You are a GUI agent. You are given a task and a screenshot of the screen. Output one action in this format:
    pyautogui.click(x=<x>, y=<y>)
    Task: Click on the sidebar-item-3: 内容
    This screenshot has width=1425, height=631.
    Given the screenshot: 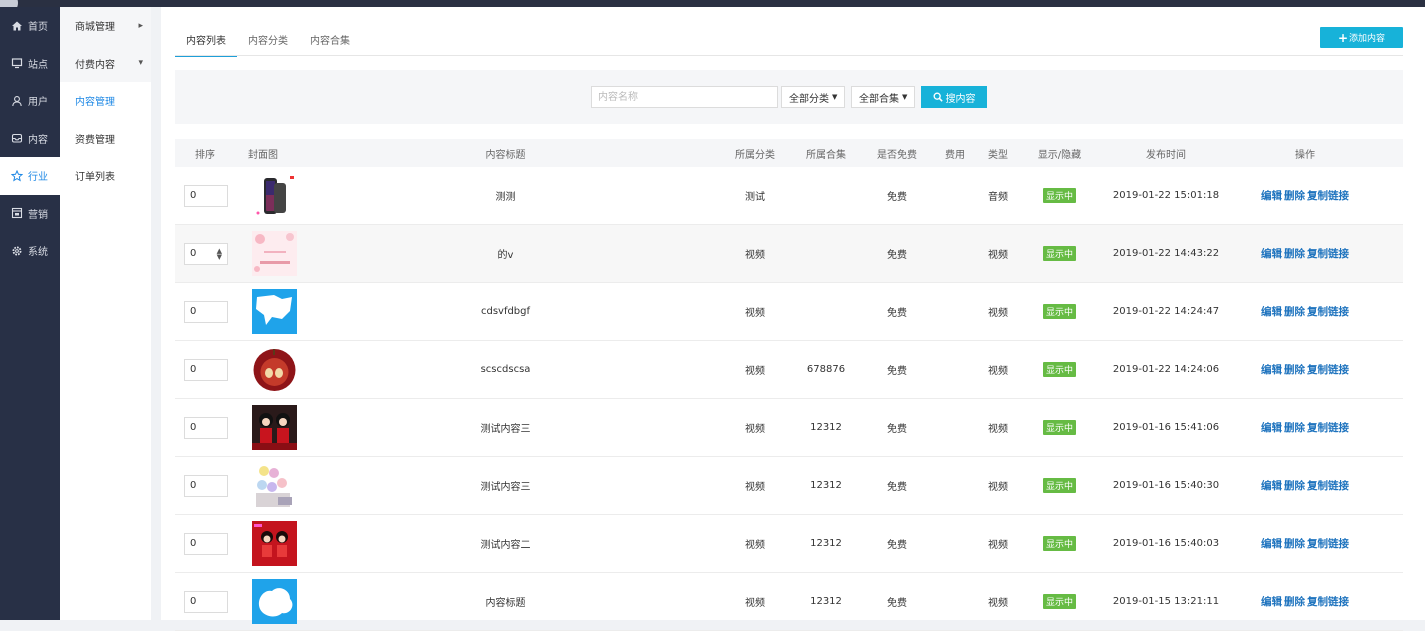 What is the action you would take?
    pyautogui.click(x=30, y=139)
    